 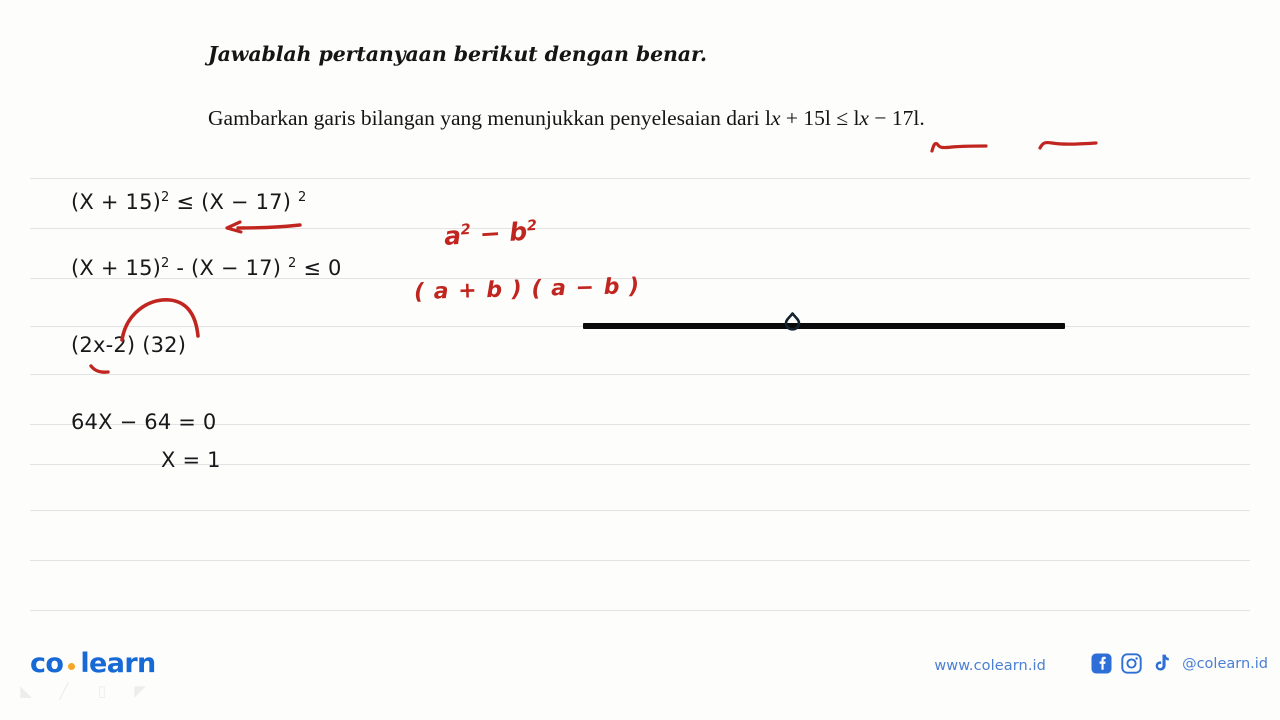 What do you see at coordinates (1160, 663) in the screenshot?
I see `tiktok-icon` at bounding box center [1160, 663].